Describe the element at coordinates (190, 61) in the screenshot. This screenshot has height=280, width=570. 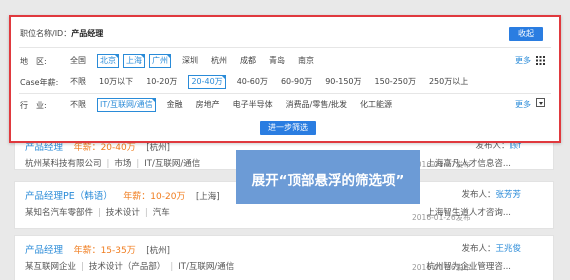
I see `location-option: 深圳` at that location.